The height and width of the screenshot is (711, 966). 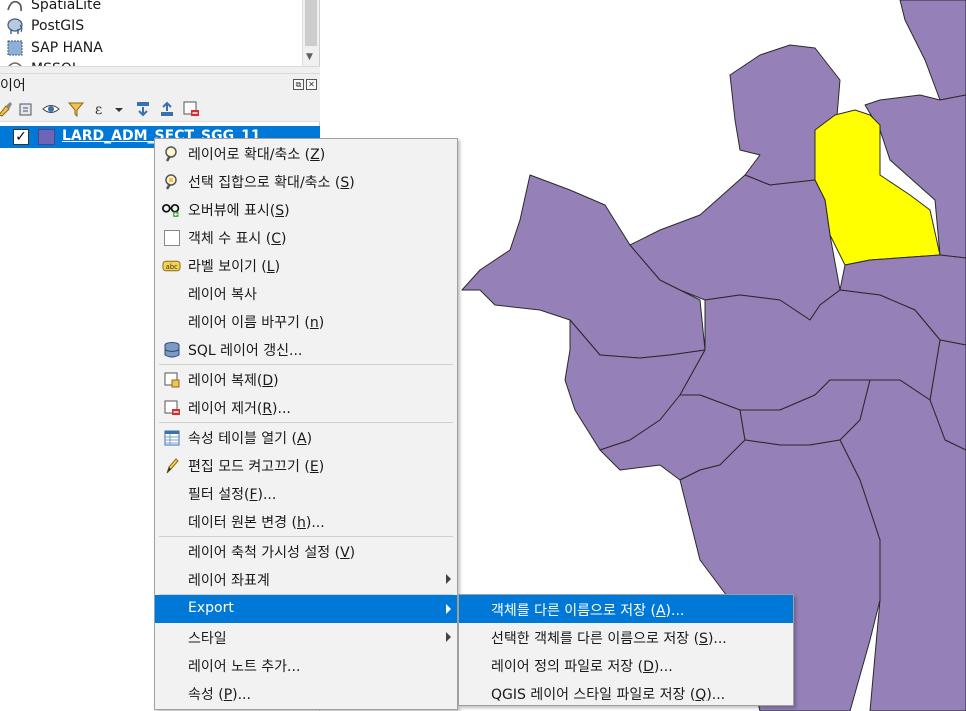 I want to click on browser-scrollbar: ▼, so click(x=310, y=33).